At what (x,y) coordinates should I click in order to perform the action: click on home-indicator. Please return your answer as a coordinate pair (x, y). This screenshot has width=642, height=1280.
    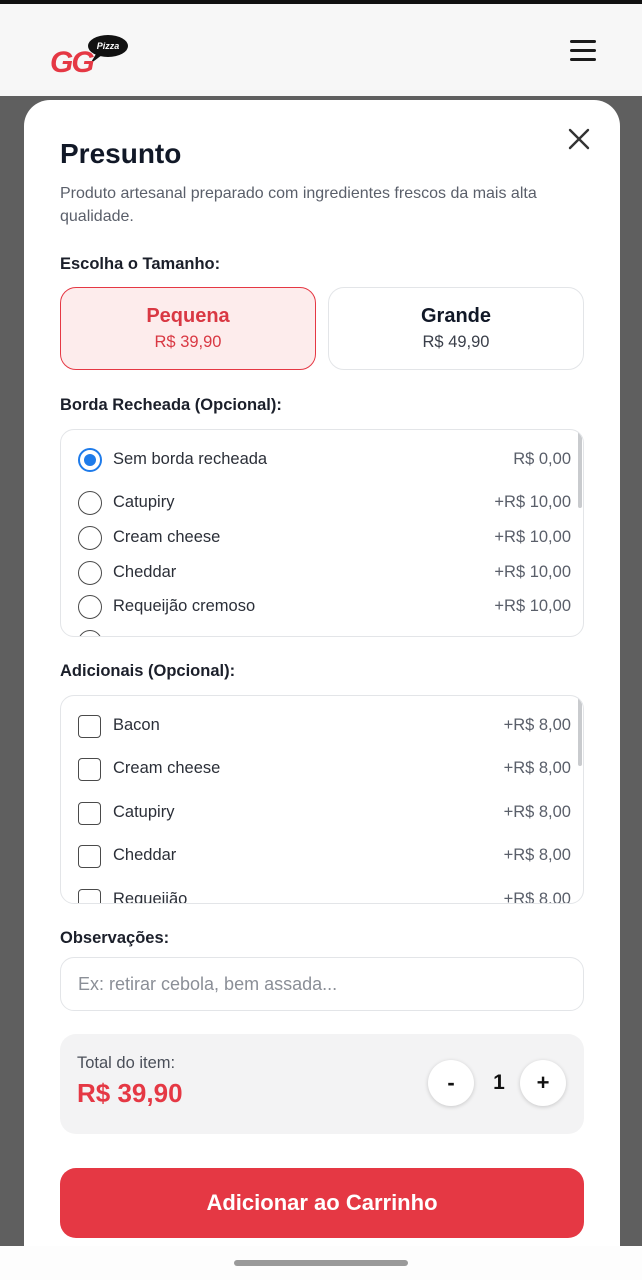
    Looking at the image, I should click on (321, 1263).